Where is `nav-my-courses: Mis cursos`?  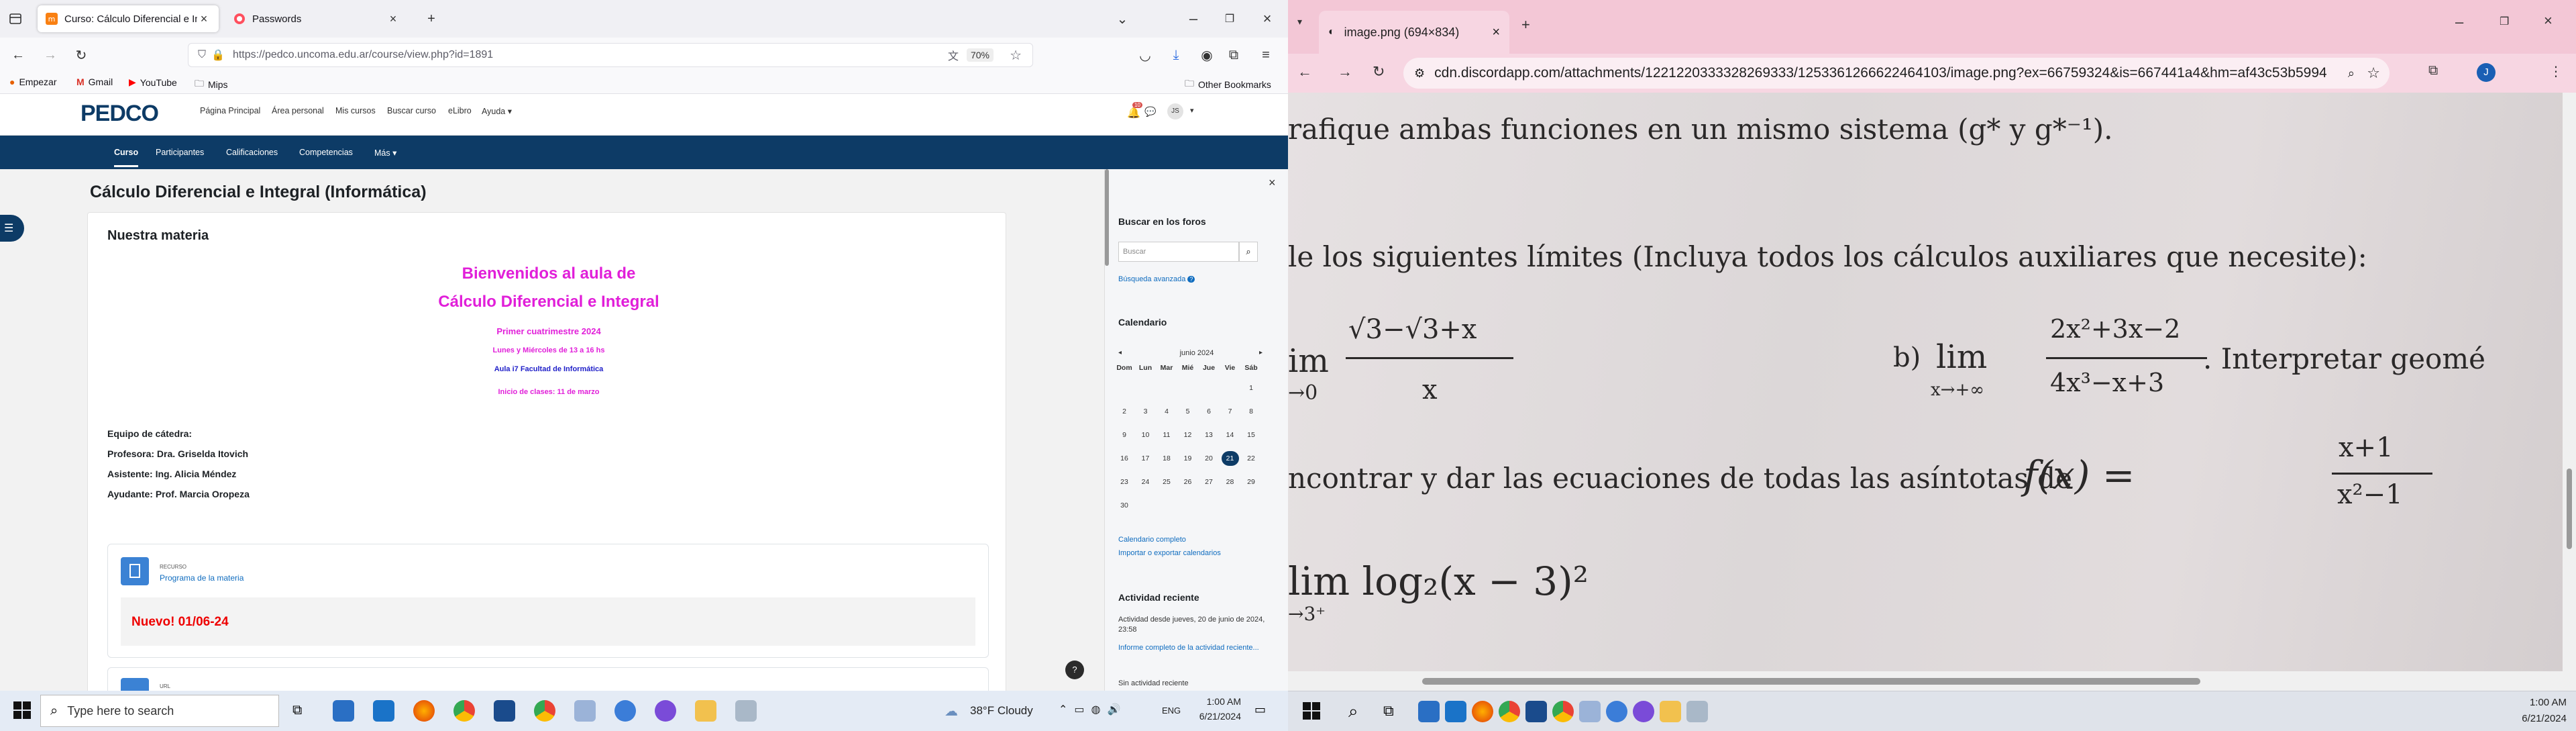 nav-my-courses: Mis cursos is located at coordinates (355, 110).